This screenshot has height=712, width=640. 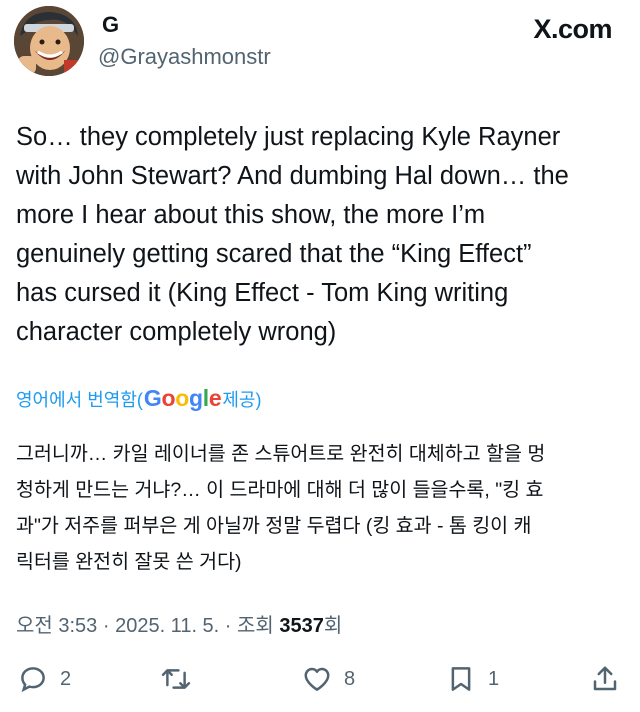 I want to click on like-button: 8, so click(x=328, y=679).